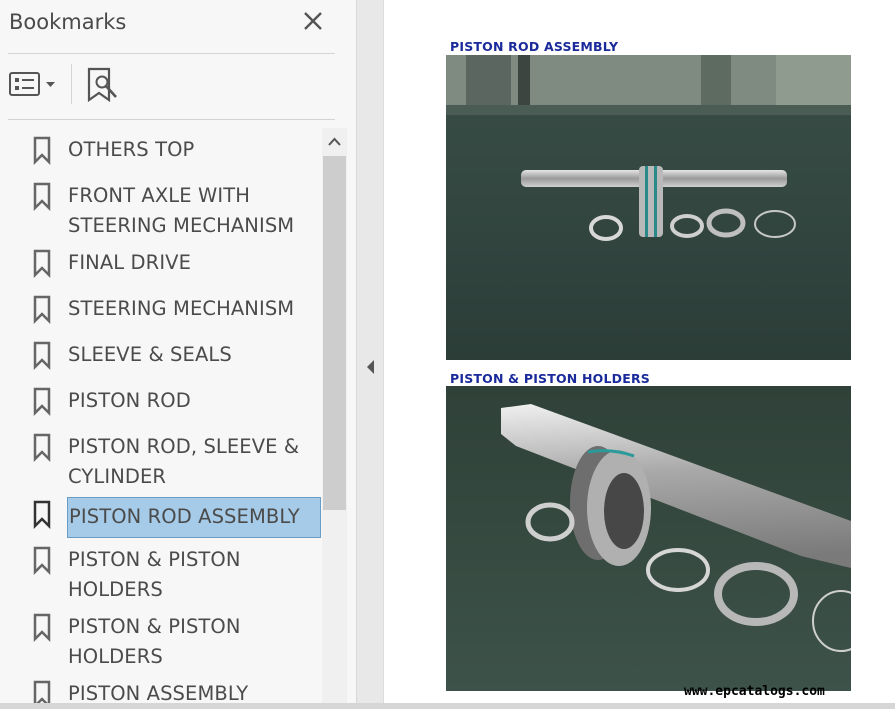 The height and width of the screenshot is (709, 895). What do you see at coordinates (159, 195) in the screenshot?
I see `bookmark-label: FRONT AXLE WITH` at bounding box center [159, 195].